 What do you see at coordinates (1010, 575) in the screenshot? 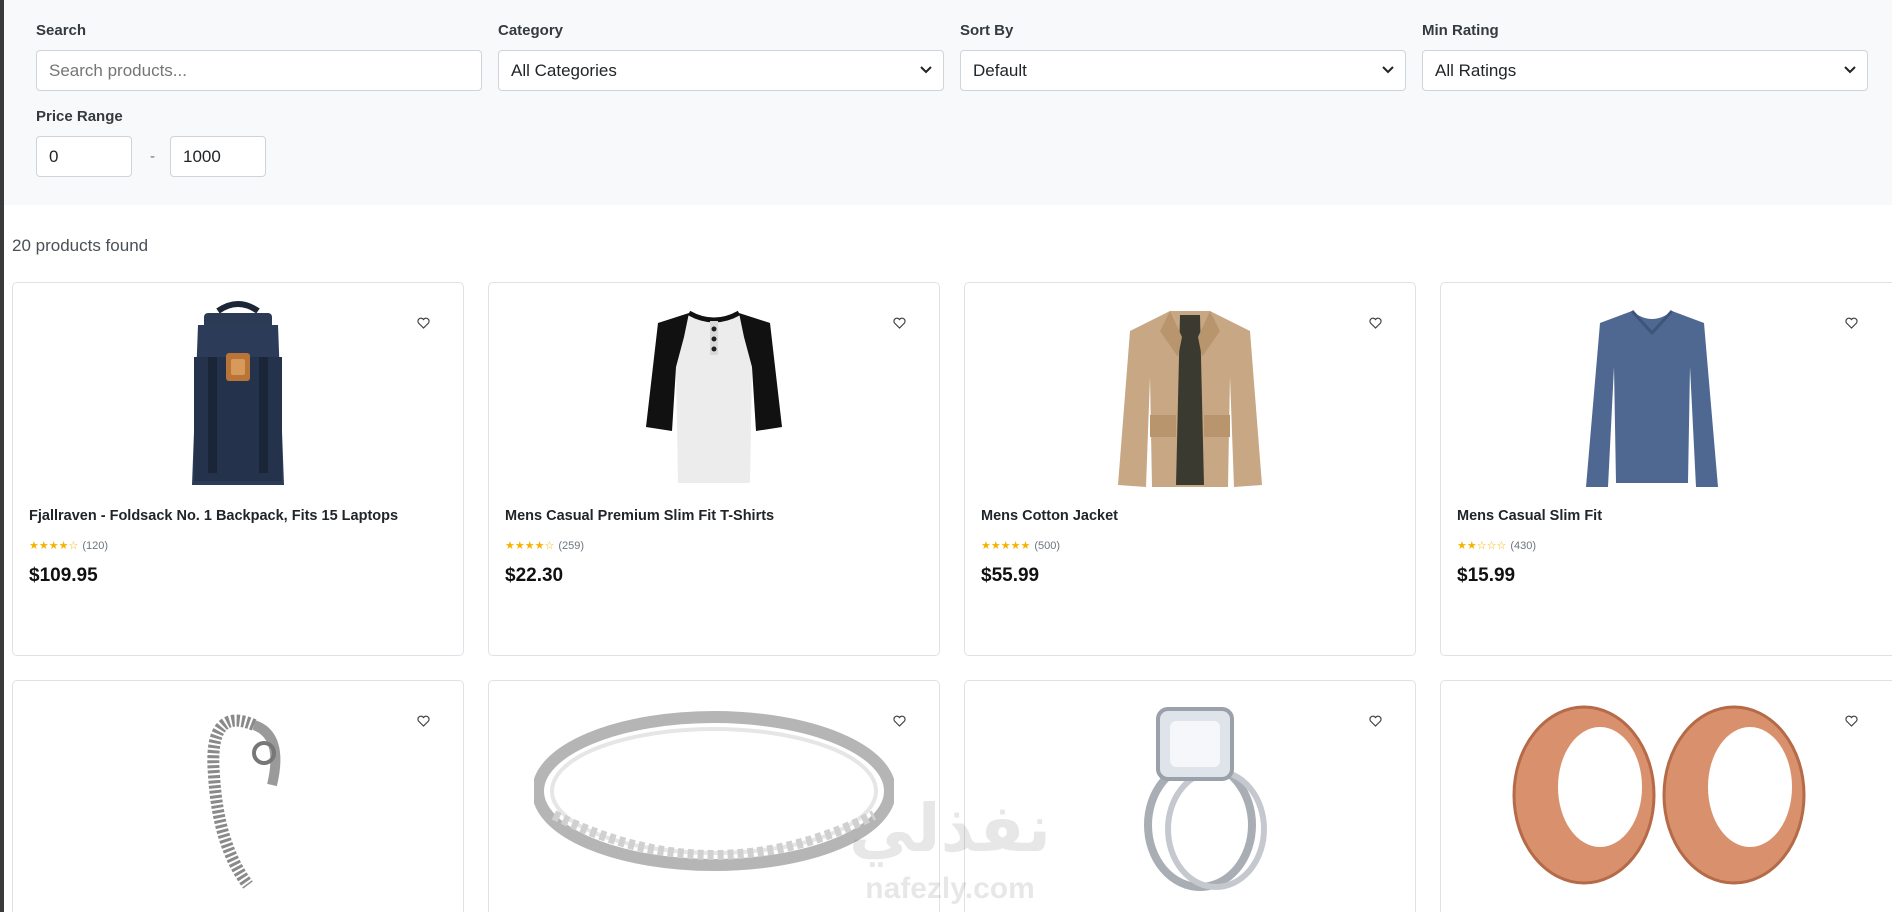
I see `product-price: $55.99` at bounding box center [1010, 575].